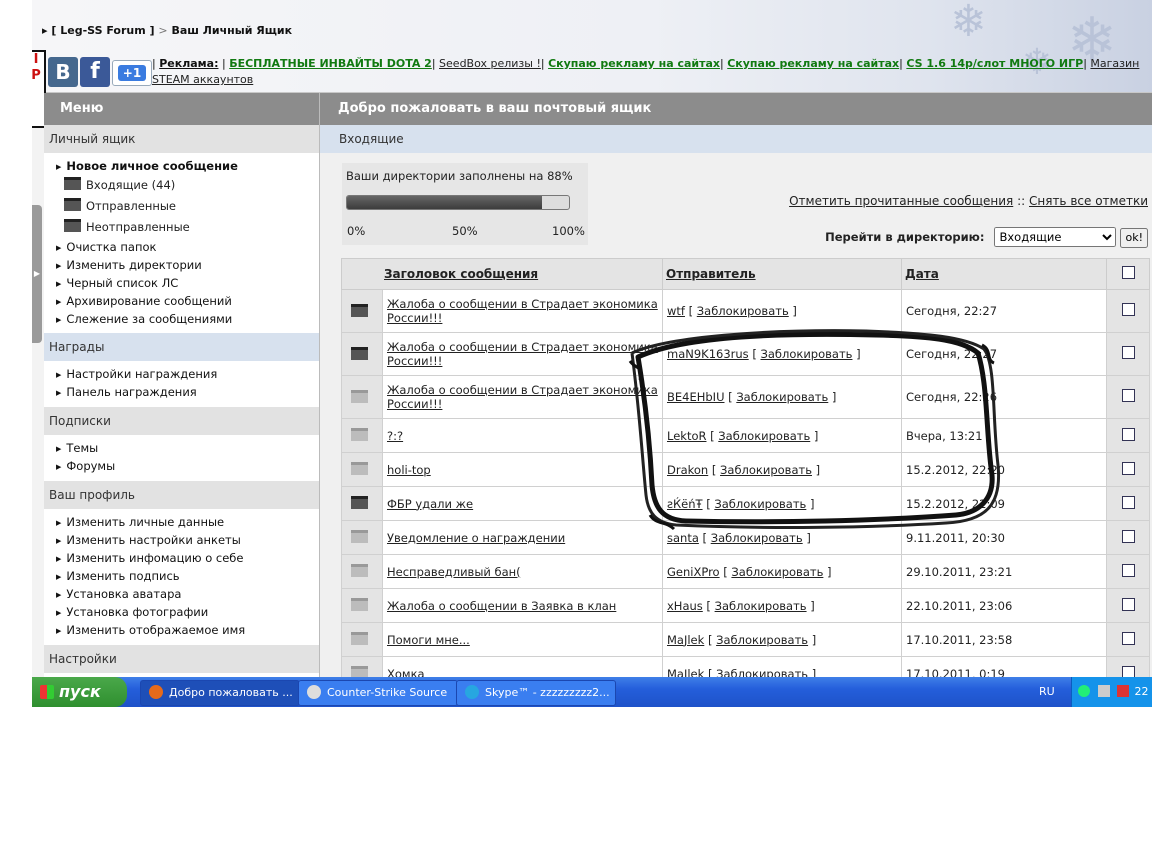  I want to click on sidebar-item-new-message: ▶ Новое личное сообщение, so click(181, 166).